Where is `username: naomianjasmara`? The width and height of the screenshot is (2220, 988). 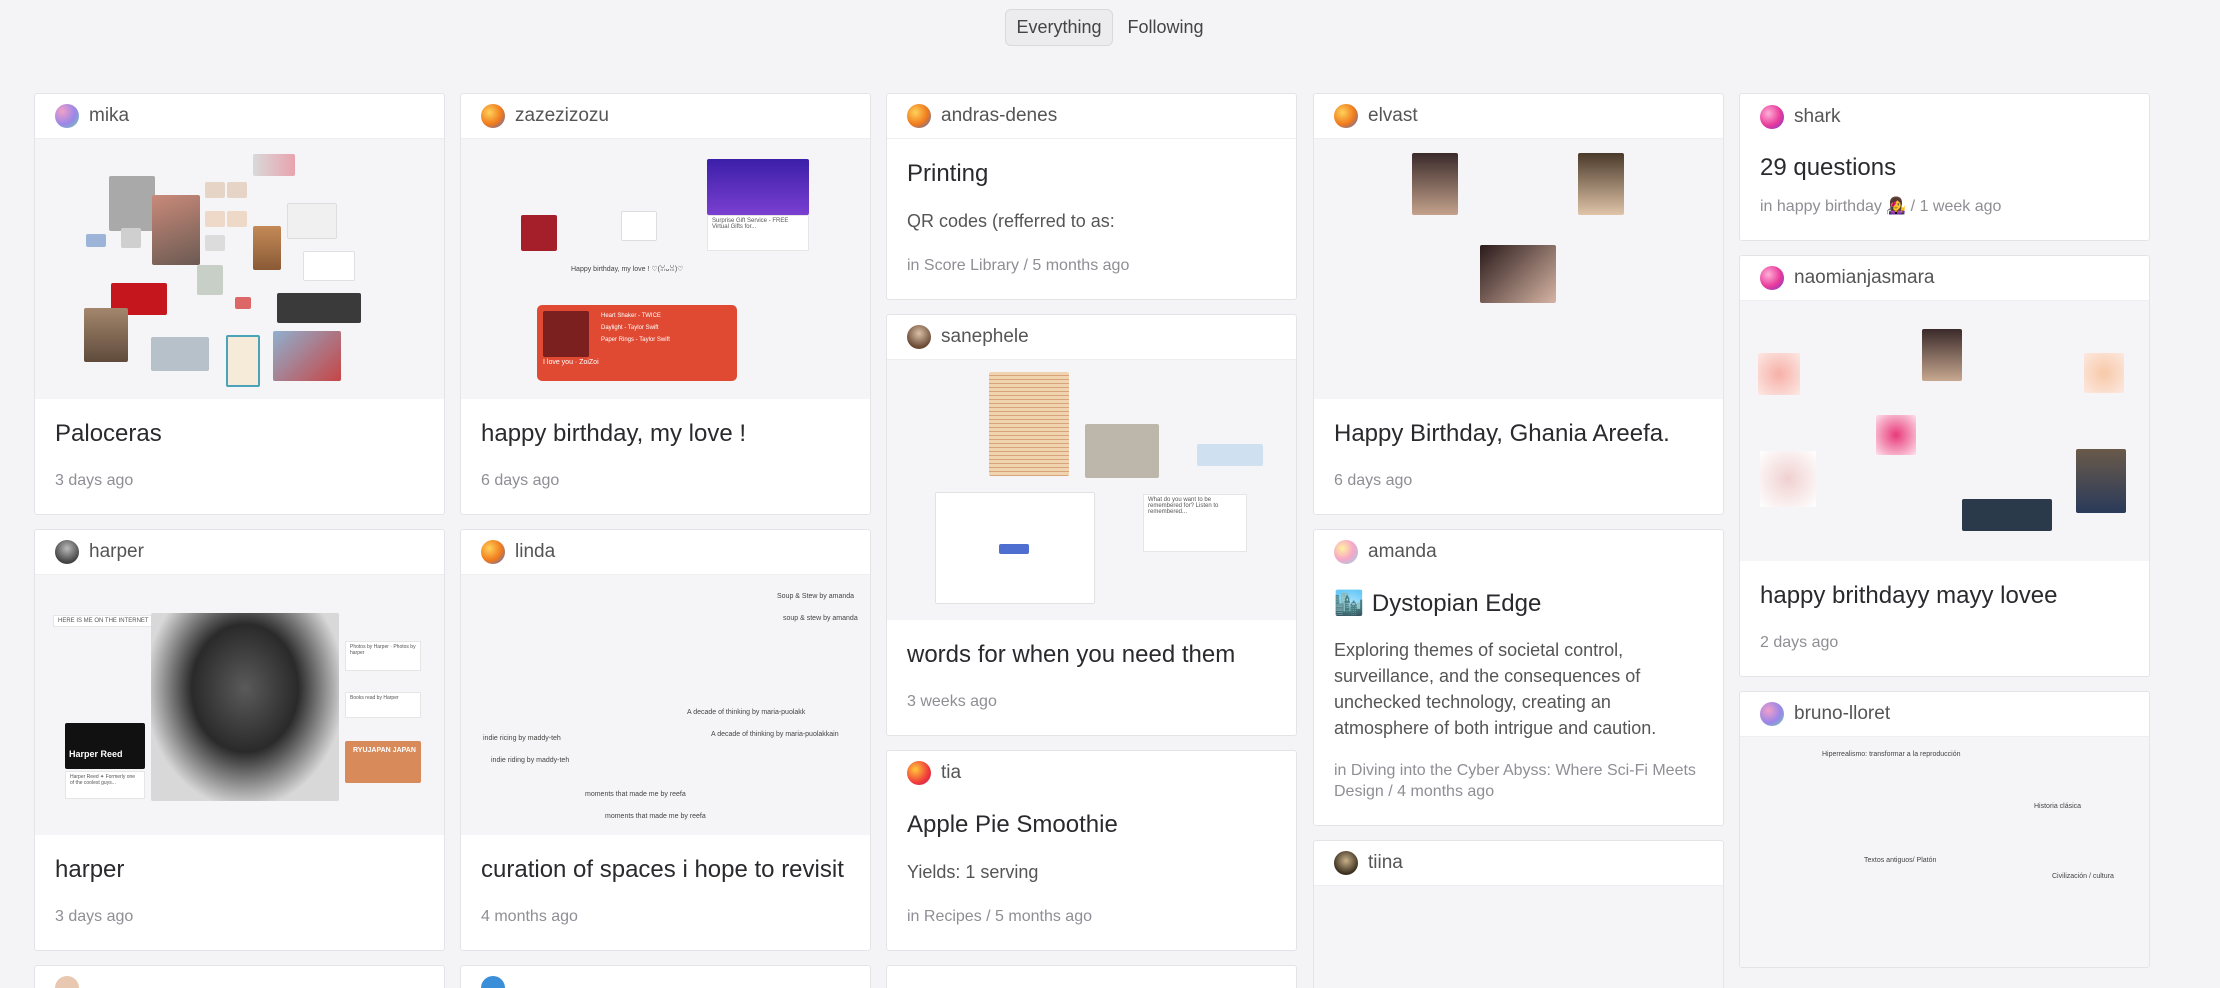 username: naomianjasmara is located at coordinates (1864, 278).